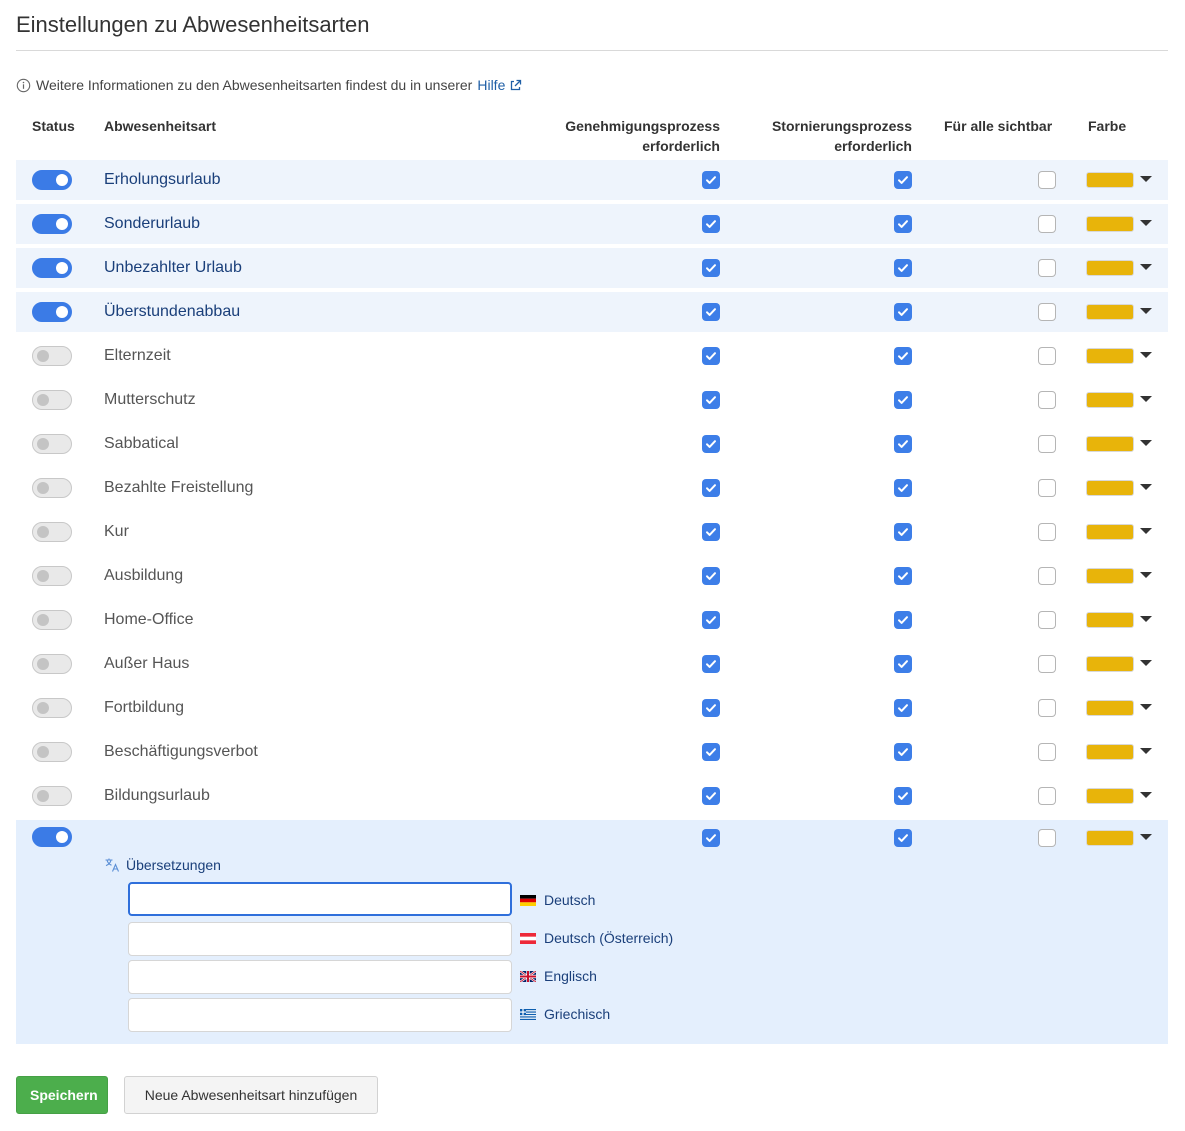 This screenshot has height=1131, width=1185. Describe the element at coordinates (1110, 838) in the screenshot. I see `new-type-color-swatch` at that location.